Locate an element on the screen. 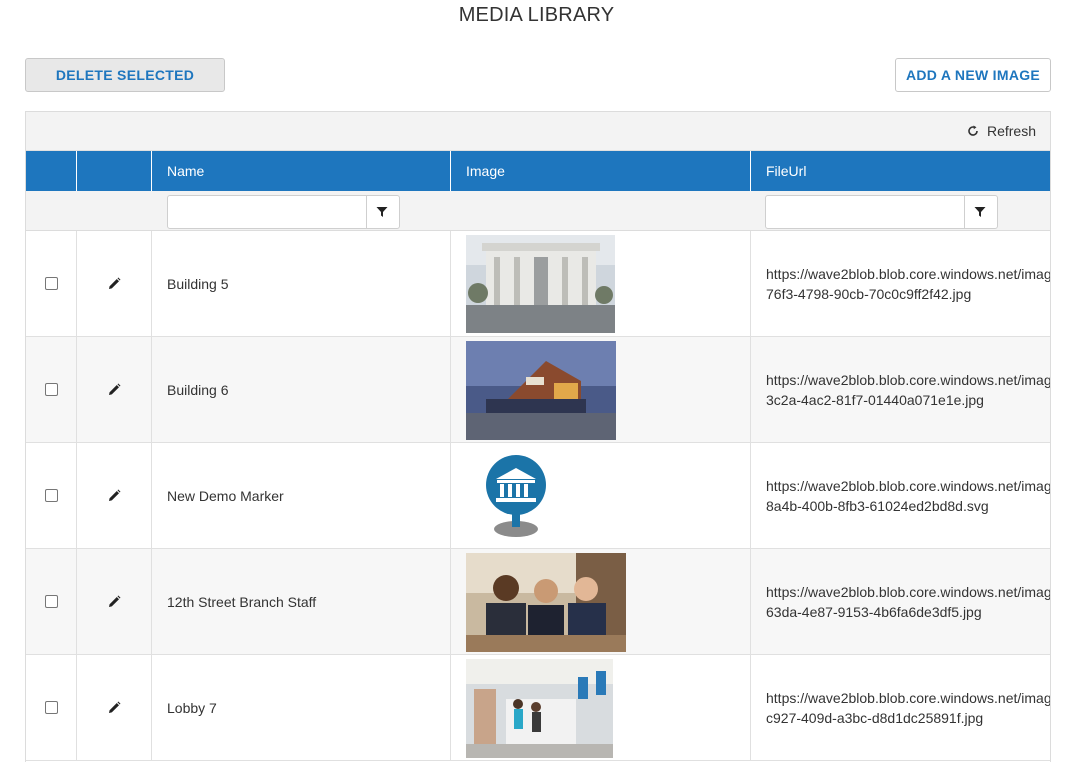  header-fileurl: FileUrl is located at coordinates (900, 171).